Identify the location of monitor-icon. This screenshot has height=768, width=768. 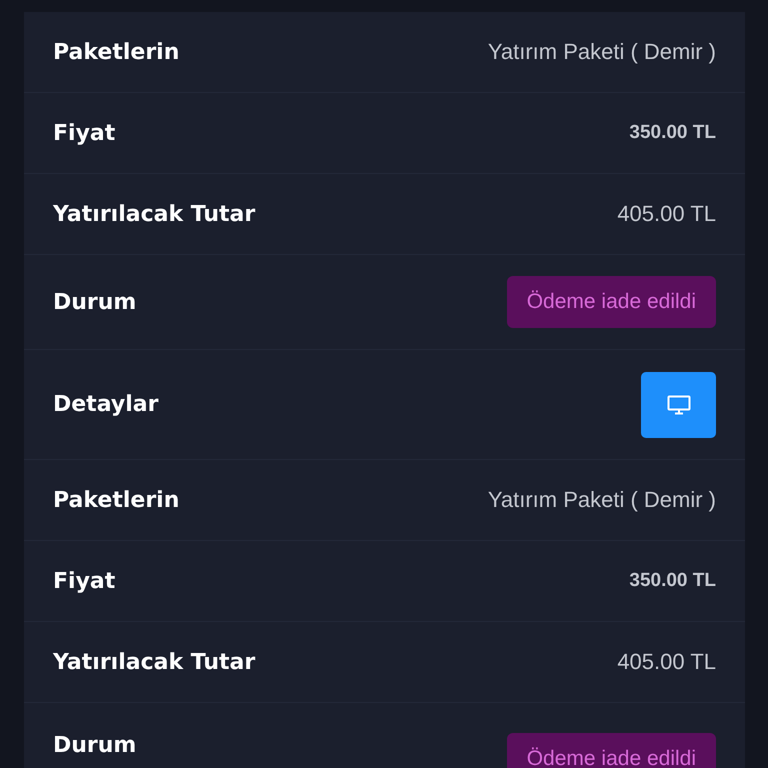
(678, 404).